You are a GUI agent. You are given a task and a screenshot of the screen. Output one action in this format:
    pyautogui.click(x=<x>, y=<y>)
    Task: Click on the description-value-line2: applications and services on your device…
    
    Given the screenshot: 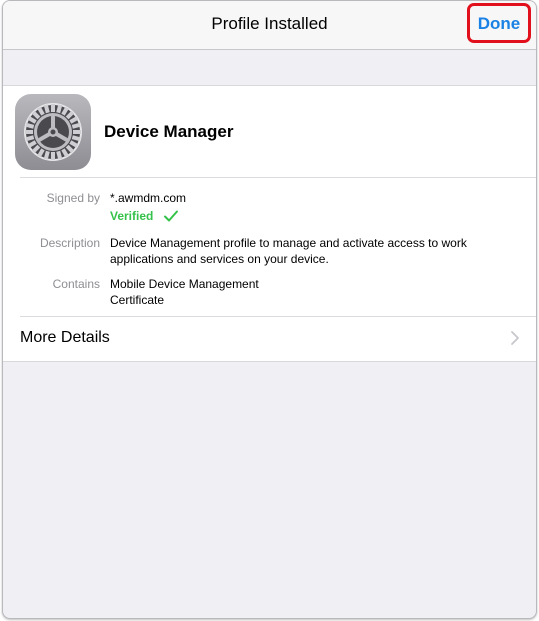 What is the action you would take?
    pyautogui.click(x=219, y=259)
    